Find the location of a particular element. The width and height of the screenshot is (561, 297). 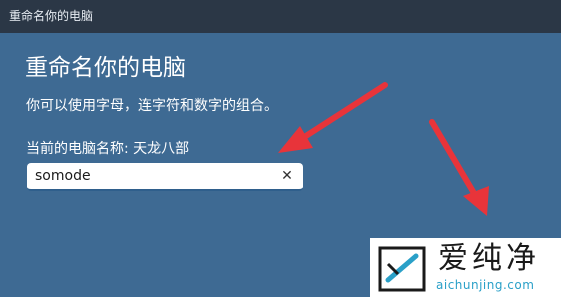

watermark-url: aichunjing.com is located at coordinates (485, 285).